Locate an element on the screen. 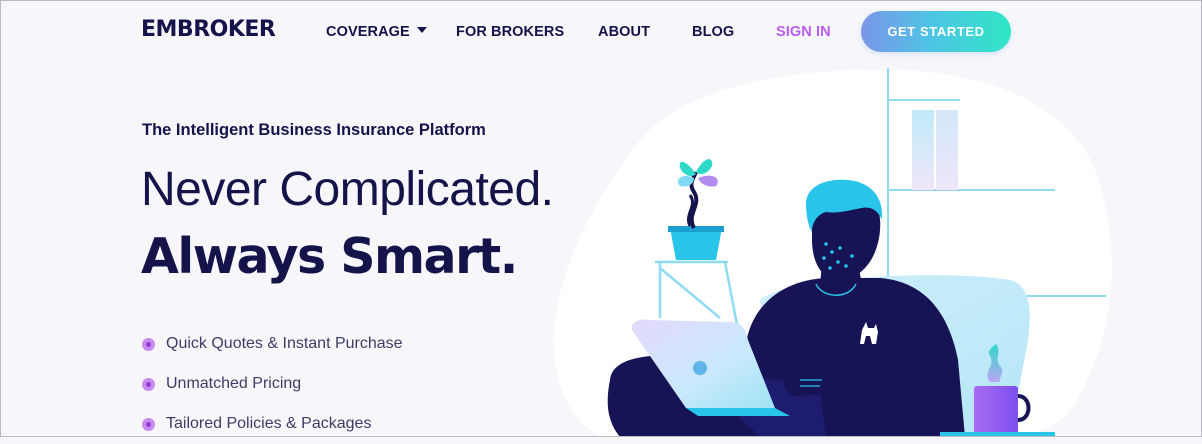  feature-item: Tailored Policies & Packages is located at coordinates (272, 424).